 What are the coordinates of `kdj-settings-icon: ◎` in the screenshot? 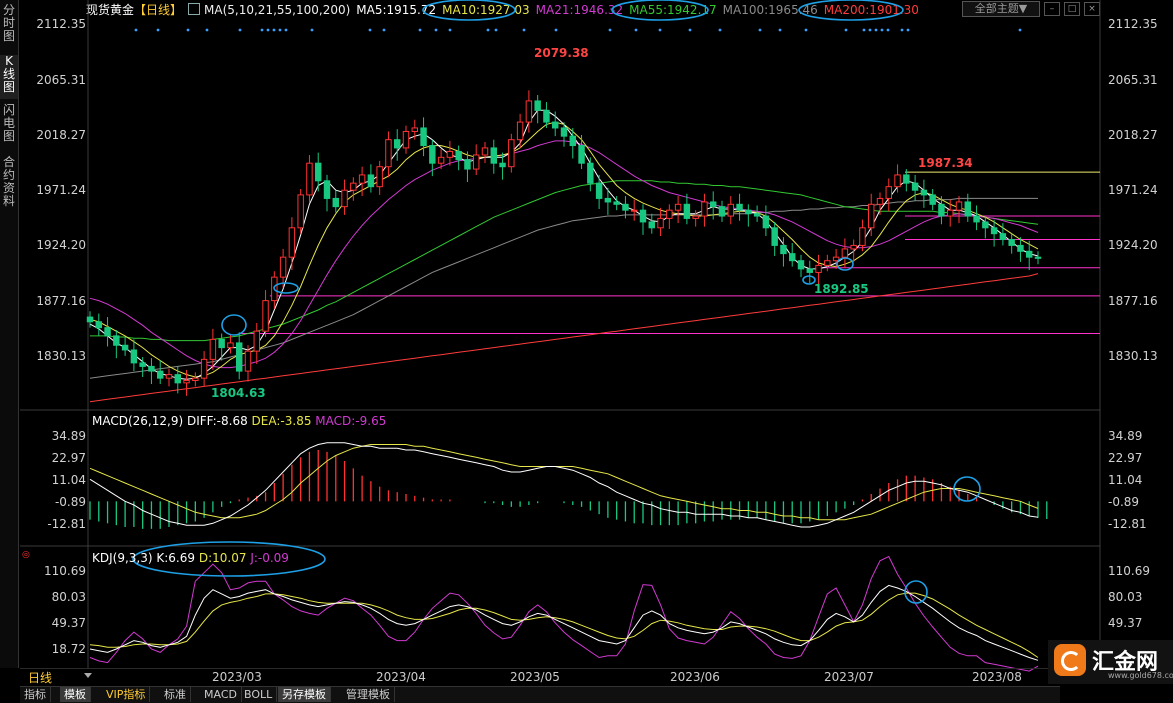 It's located at (26, 555).